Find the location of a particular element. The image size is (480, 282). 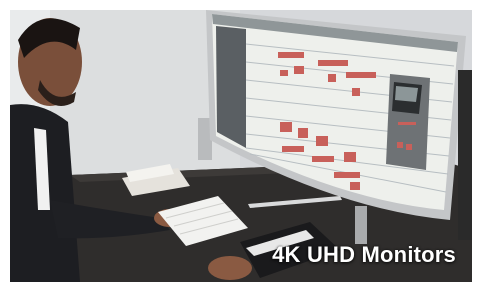

track-list is located at coordinates (231, 87).